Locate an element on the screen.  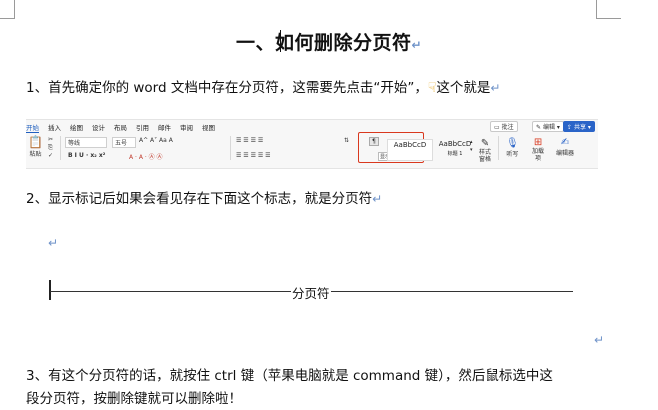
edit-mode-button: ✎ 编辑 ▾ is located at coordinates (548, 126).